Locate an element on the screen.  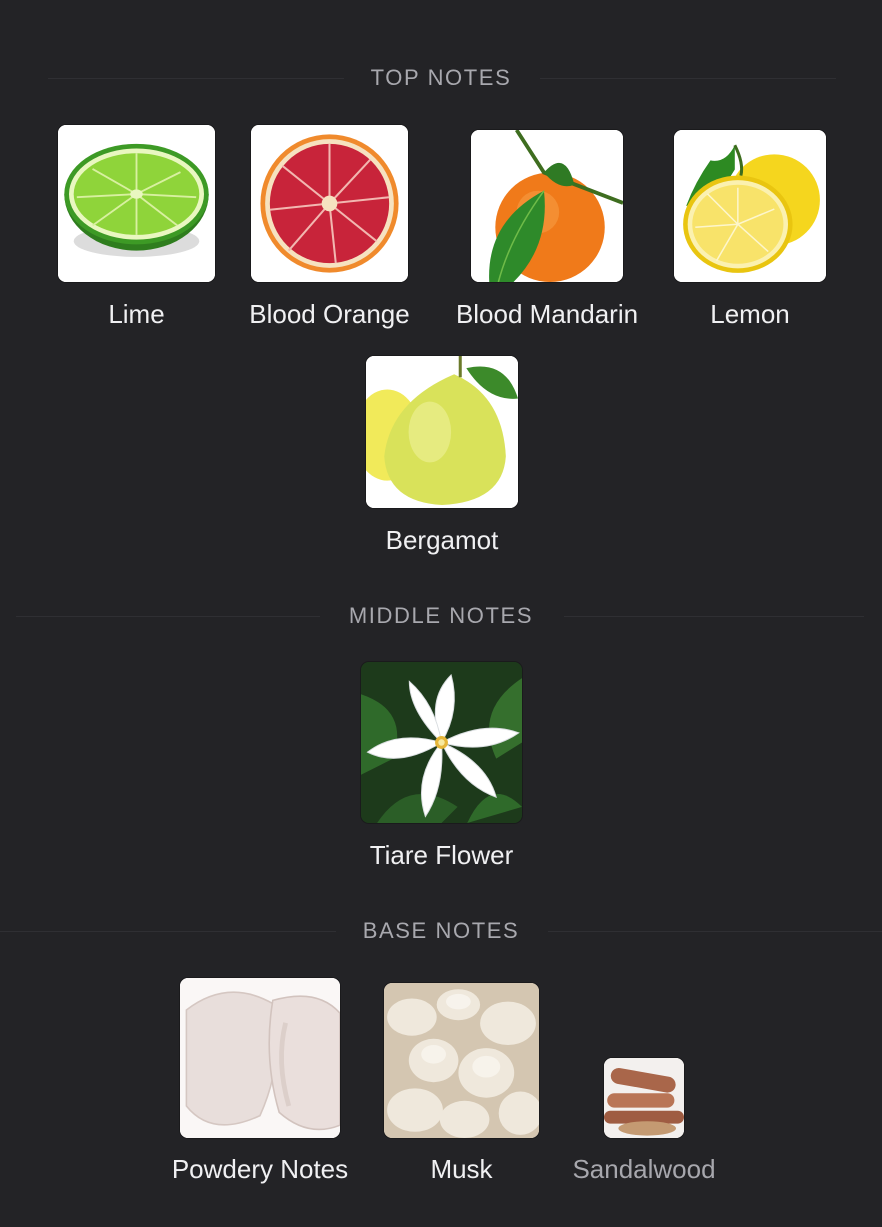
section-title: TOP NOTES is located at coordinates (441, 78).